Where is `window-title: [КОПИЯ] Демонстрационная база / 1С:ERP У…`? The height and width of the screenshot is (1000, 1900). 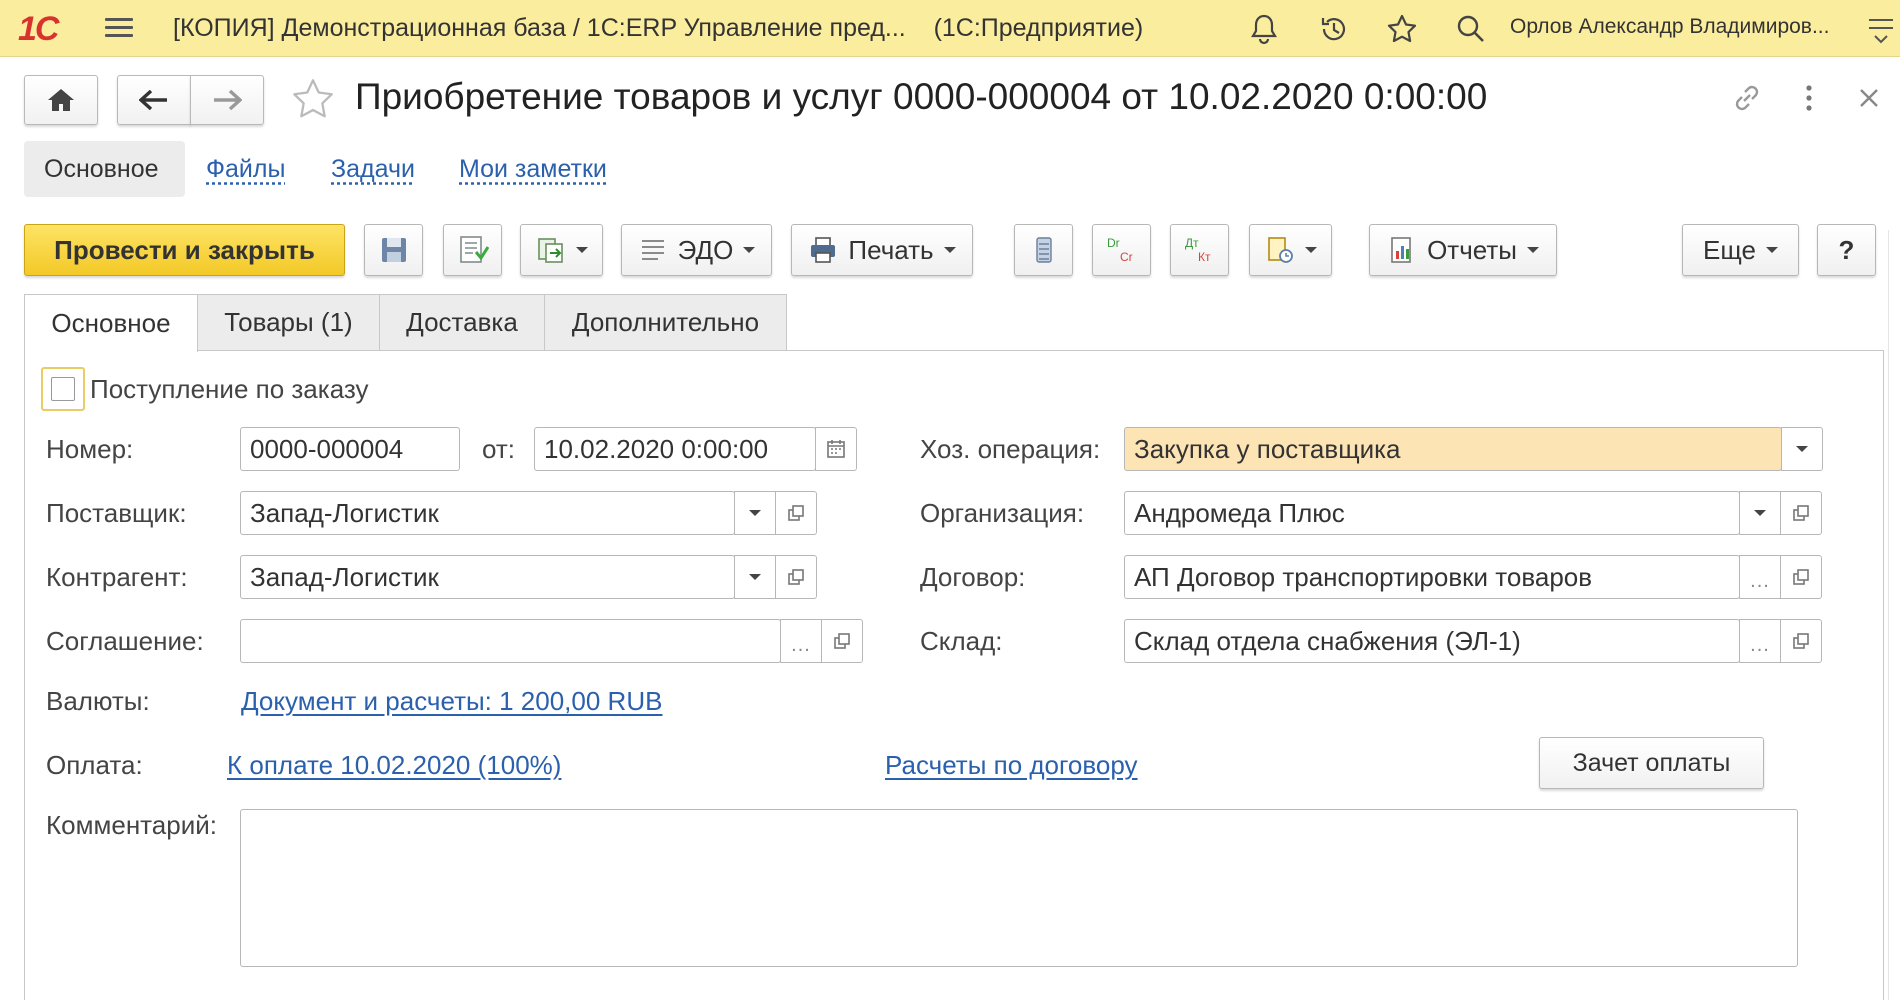 window-title: [КОПИЯ] Демонстрационная база / 1С:ERP У… is located at coordinates (658, 28).